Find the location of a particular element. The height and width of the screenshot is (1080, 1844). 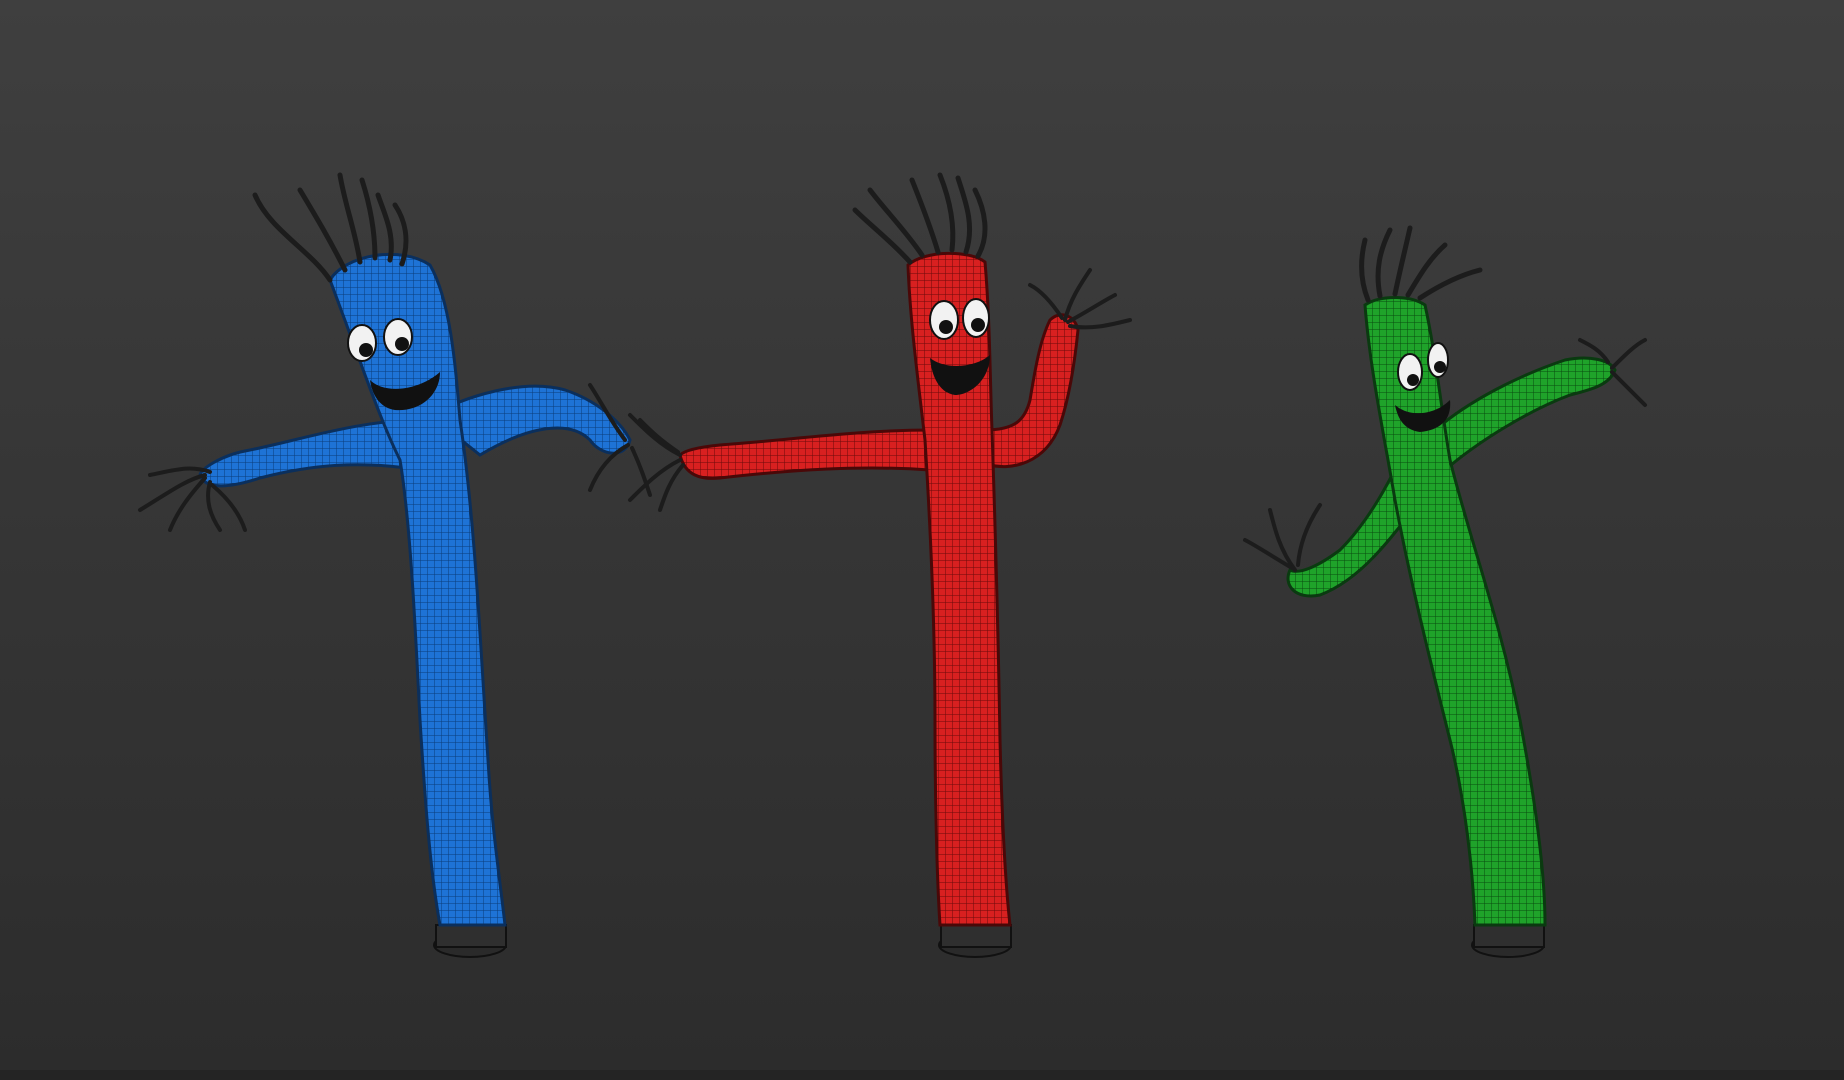

red-left-arm is located at coordinates (805, 454).